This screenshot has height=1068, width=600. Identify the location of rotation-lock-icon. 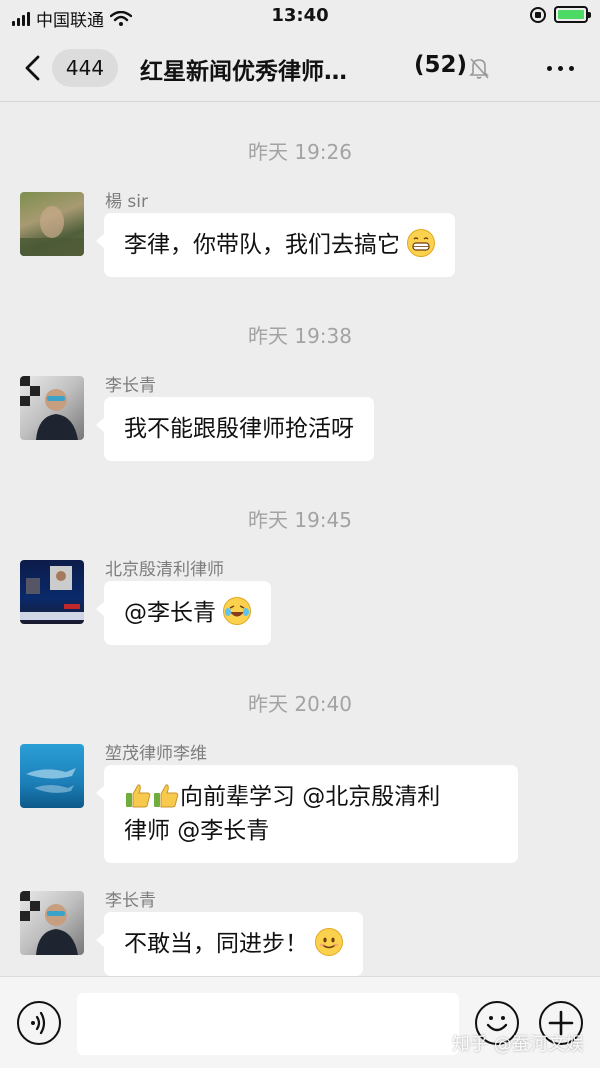
(538, 14).